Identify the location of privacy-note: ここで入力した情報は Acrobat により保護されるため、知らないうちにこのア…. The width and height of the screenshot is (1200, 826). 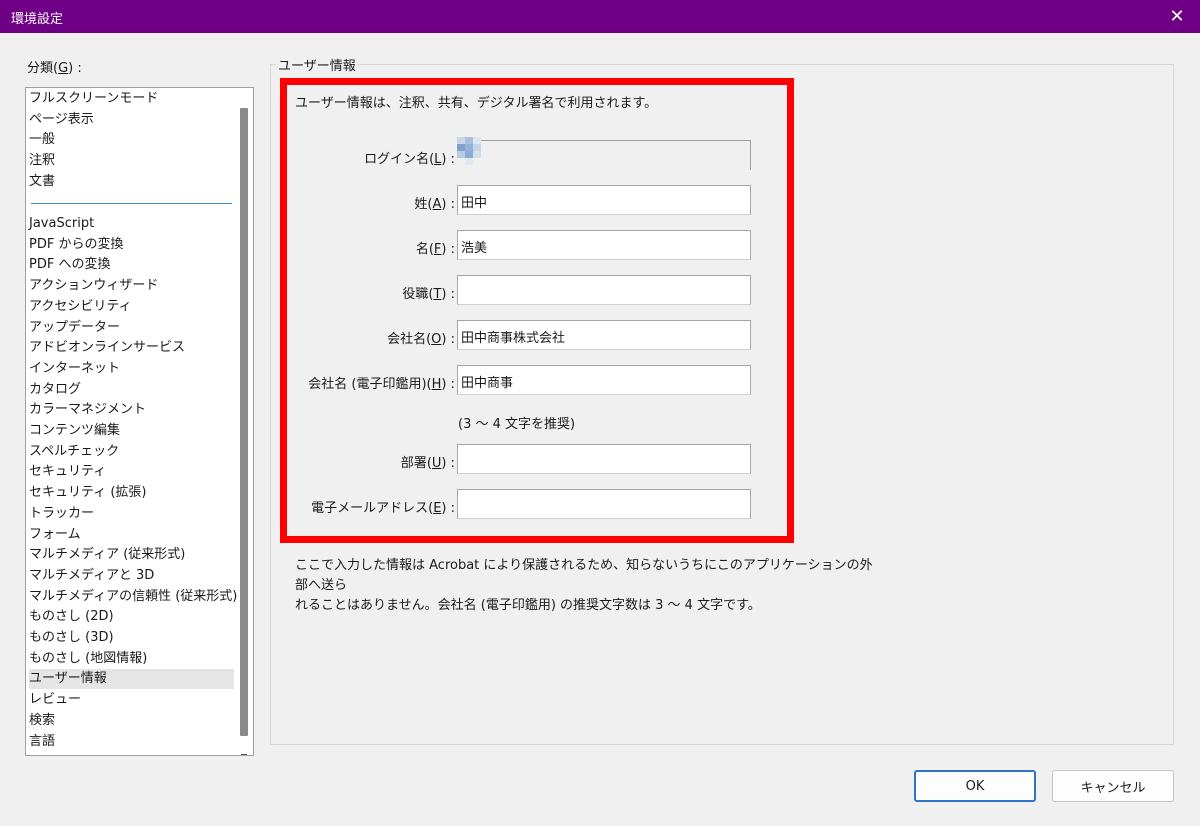
(584, 585).